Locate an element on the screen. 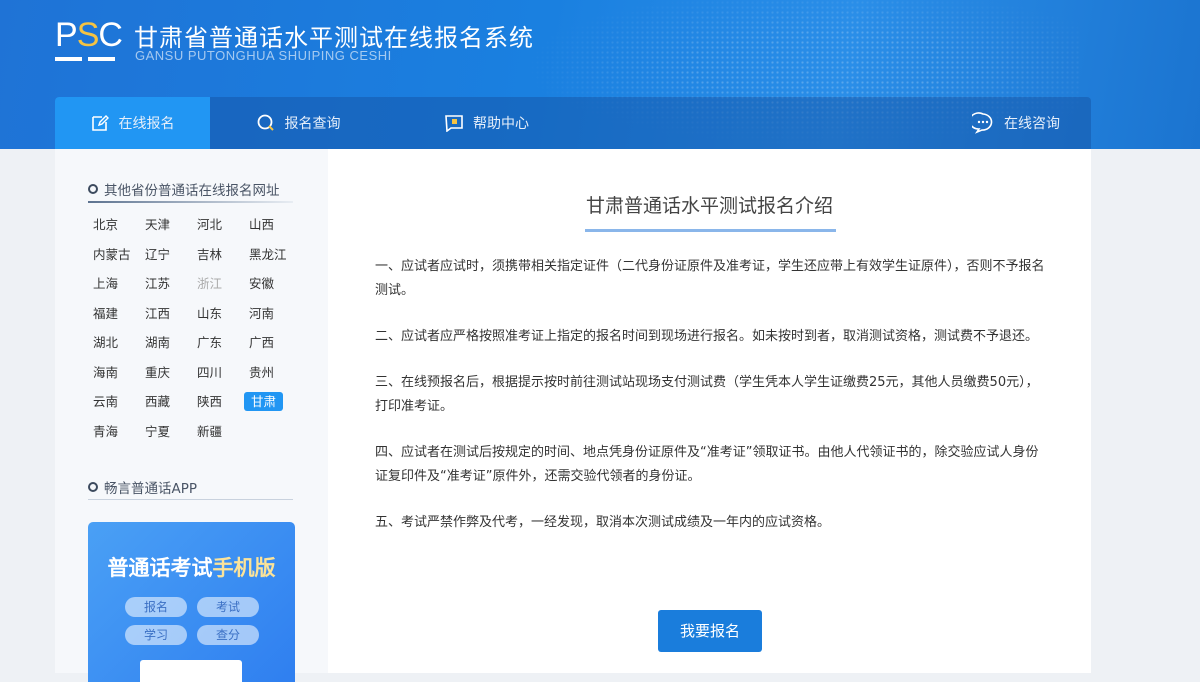 Image resolution: width=1200 pixels, height=682 pixels. province-link: 山东 is located at coordinates (218, 313).